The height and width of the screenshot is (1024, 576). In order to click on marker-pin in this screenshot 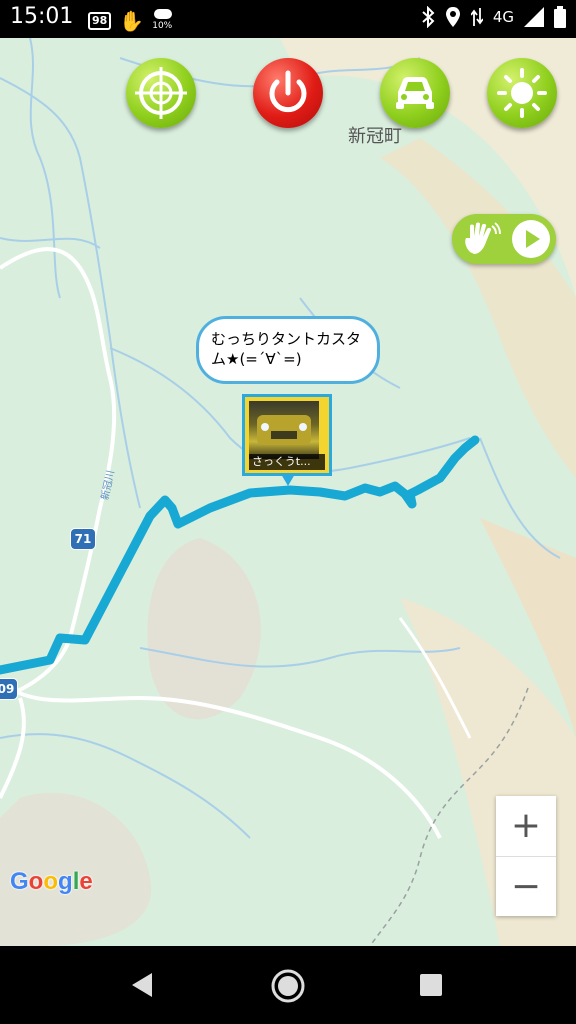, I will do `click(288, 480)`.